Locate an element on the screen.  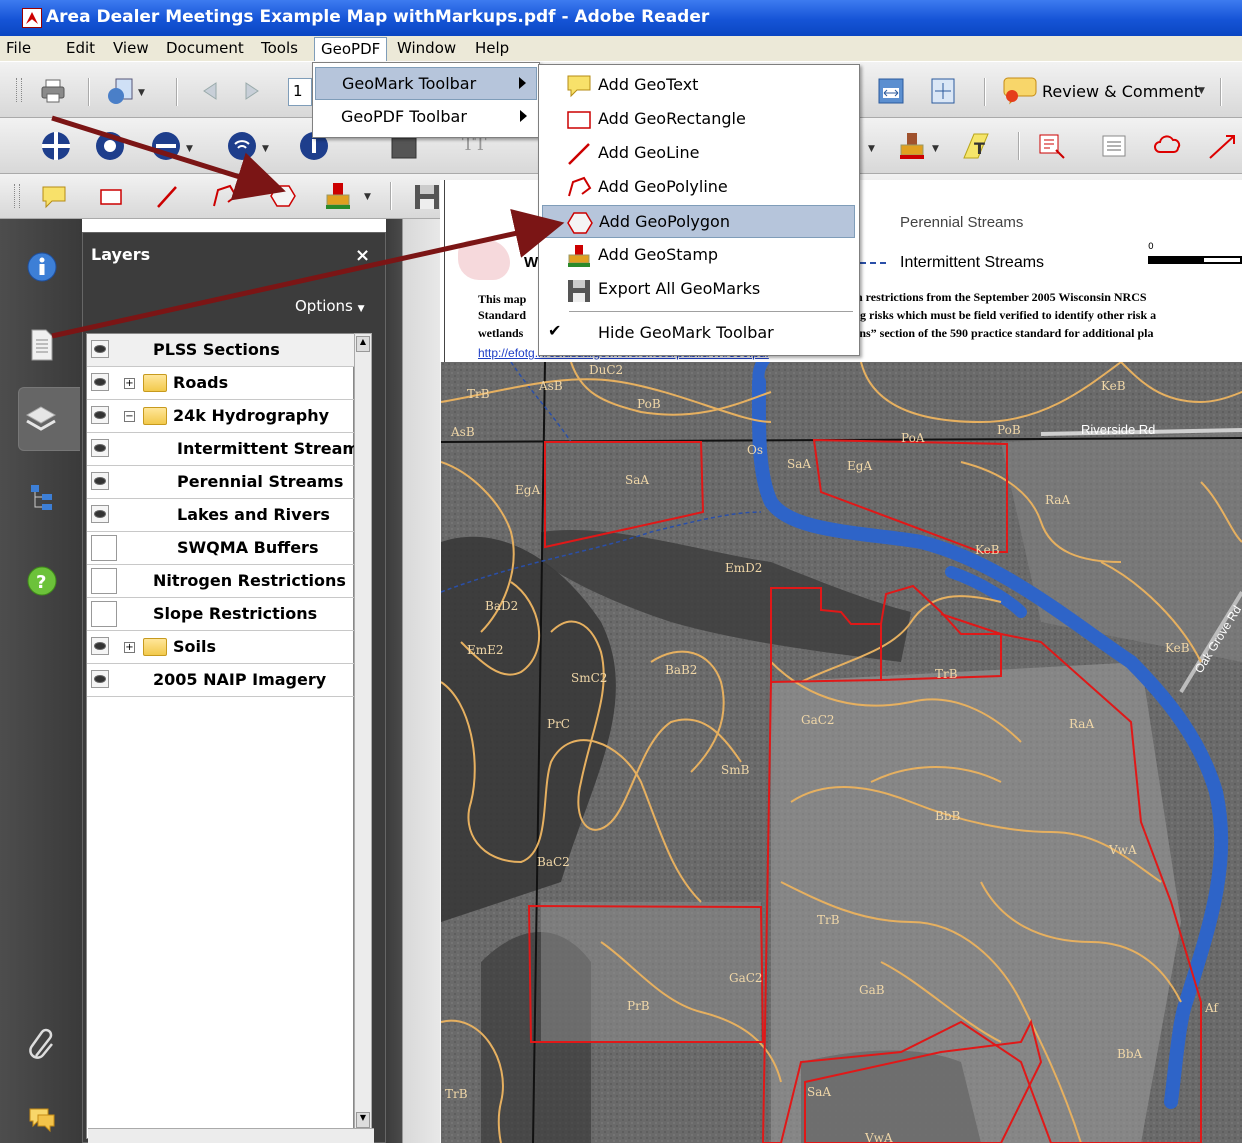
annotation-arrows is located at coordinates (308, 227).